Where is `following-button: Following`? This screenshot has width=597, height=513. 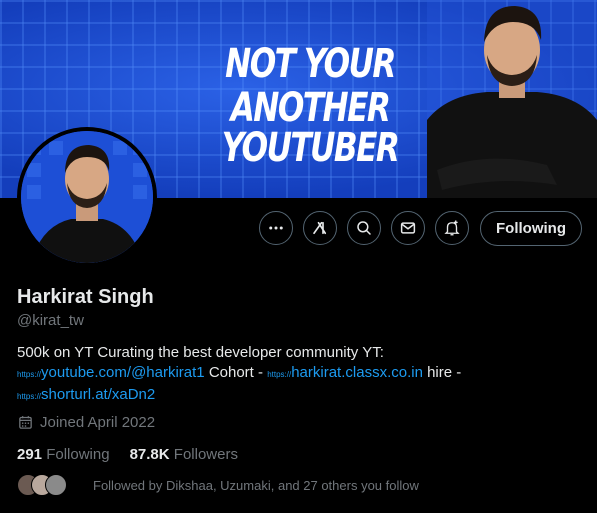 following-button: Following is located at coordinates (531, 228).